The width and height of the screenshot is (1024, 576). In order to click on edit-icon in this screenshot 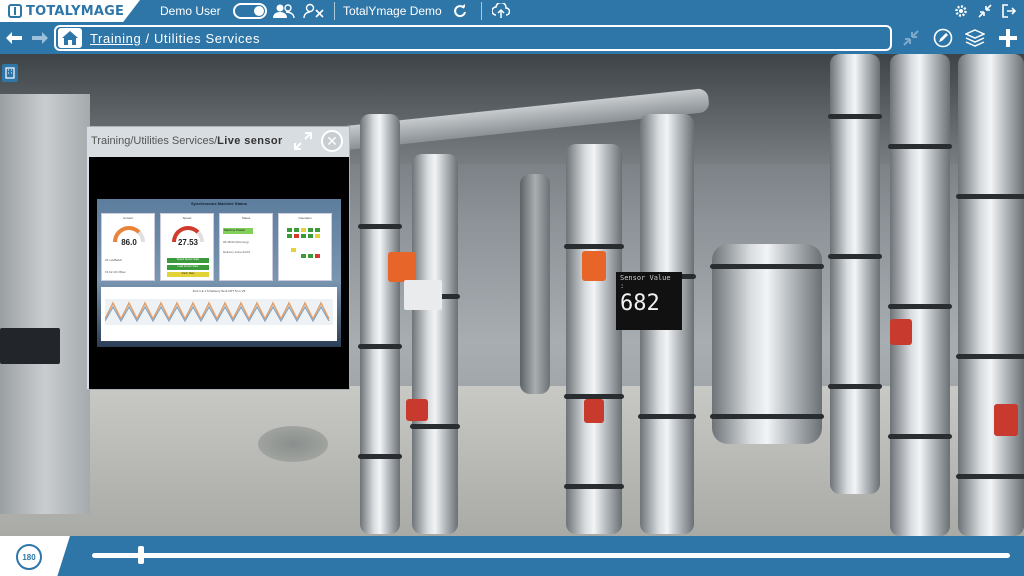, I will do `click(943, 38)`.